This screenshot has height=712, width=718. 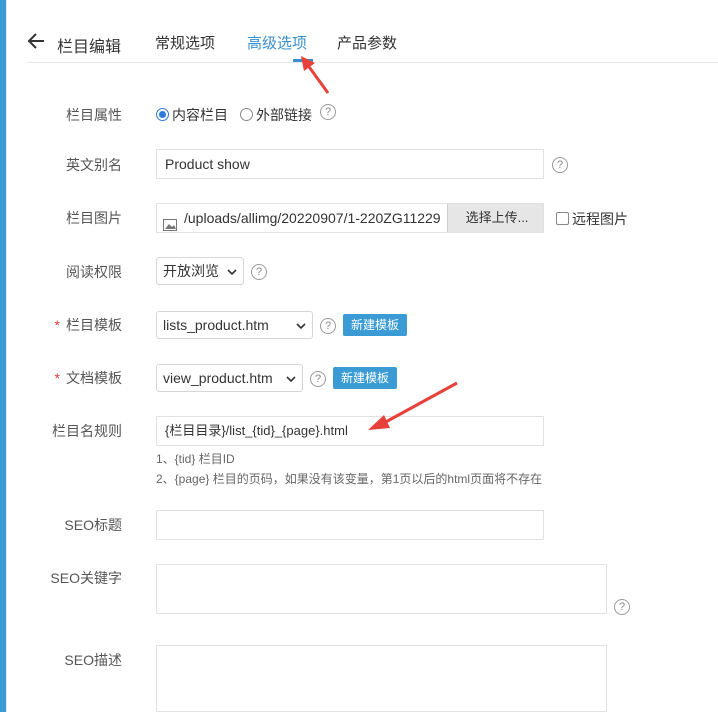 I want to click on image-path-text: /uploads/allimg/20220907/1-220ZG11229, so click(x=312, y=218).